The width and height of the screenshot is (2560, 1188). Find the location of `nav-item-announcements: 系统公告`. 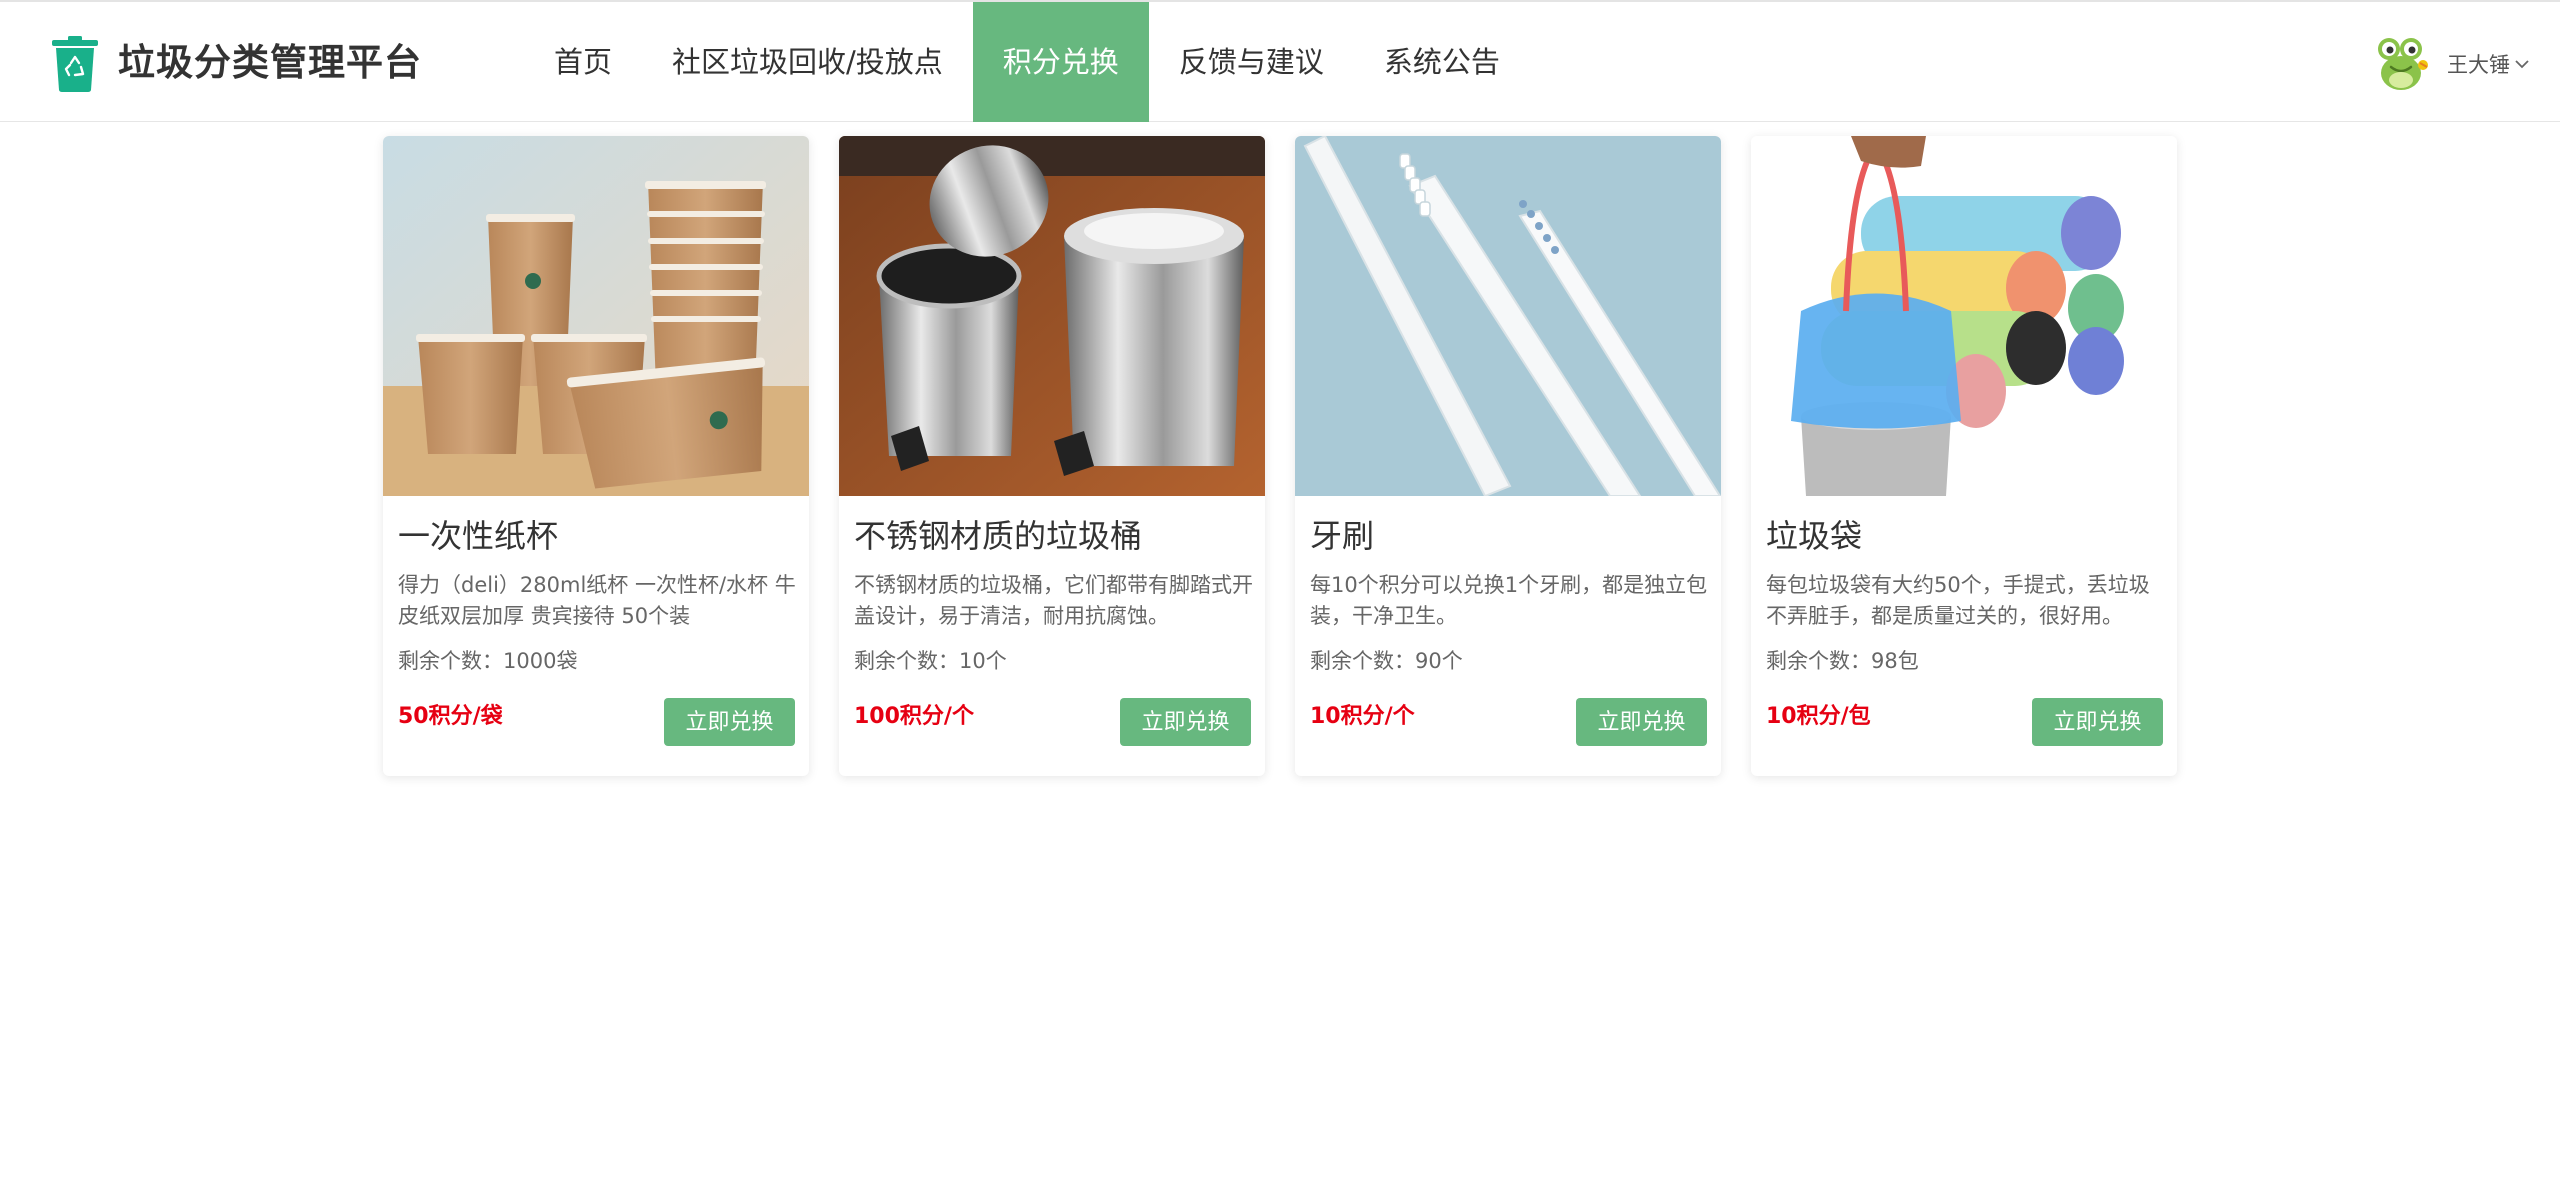

nav-item-announcements: 系统公告 is located at coordinates (1442, 62).